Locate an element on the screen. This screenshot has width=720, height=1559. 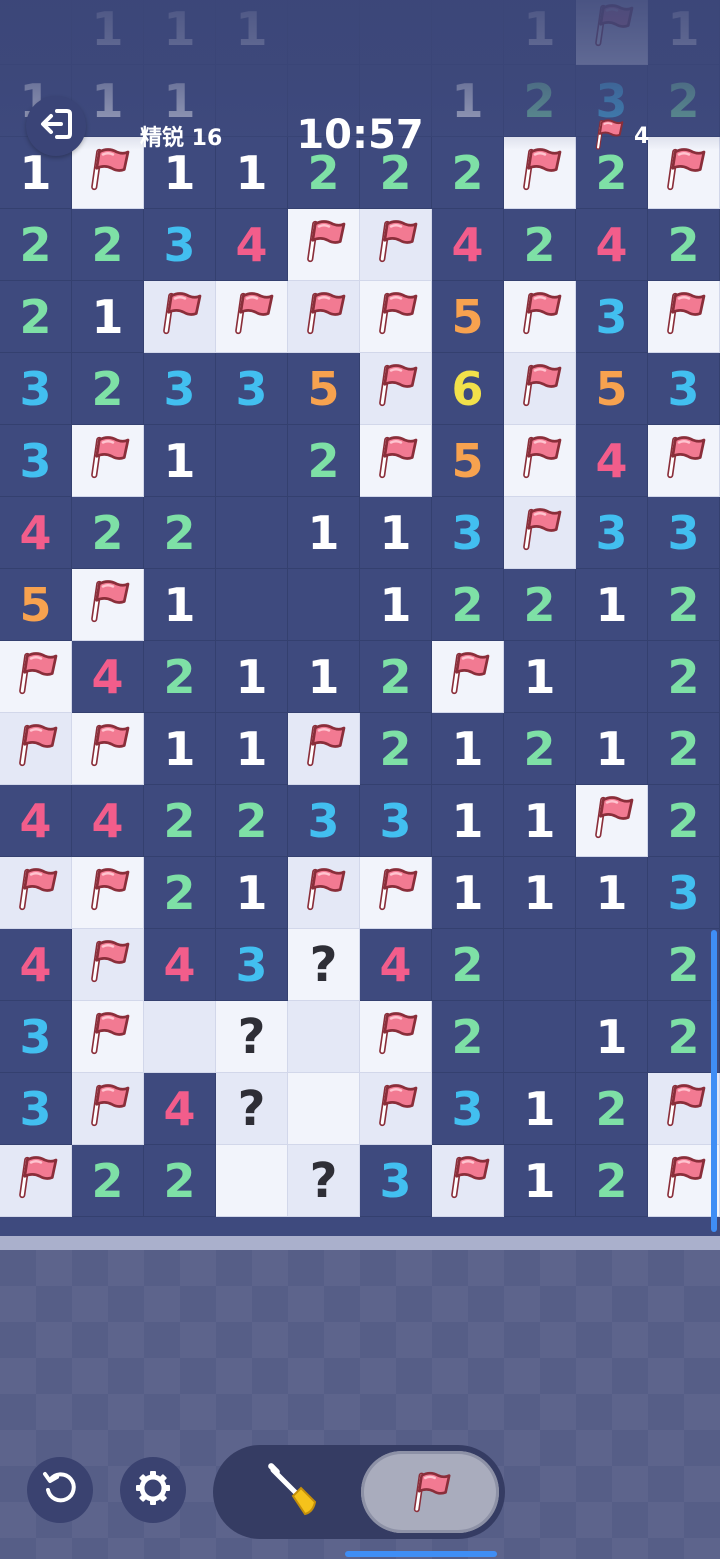
exit-button is located at coordinates (56, 126).